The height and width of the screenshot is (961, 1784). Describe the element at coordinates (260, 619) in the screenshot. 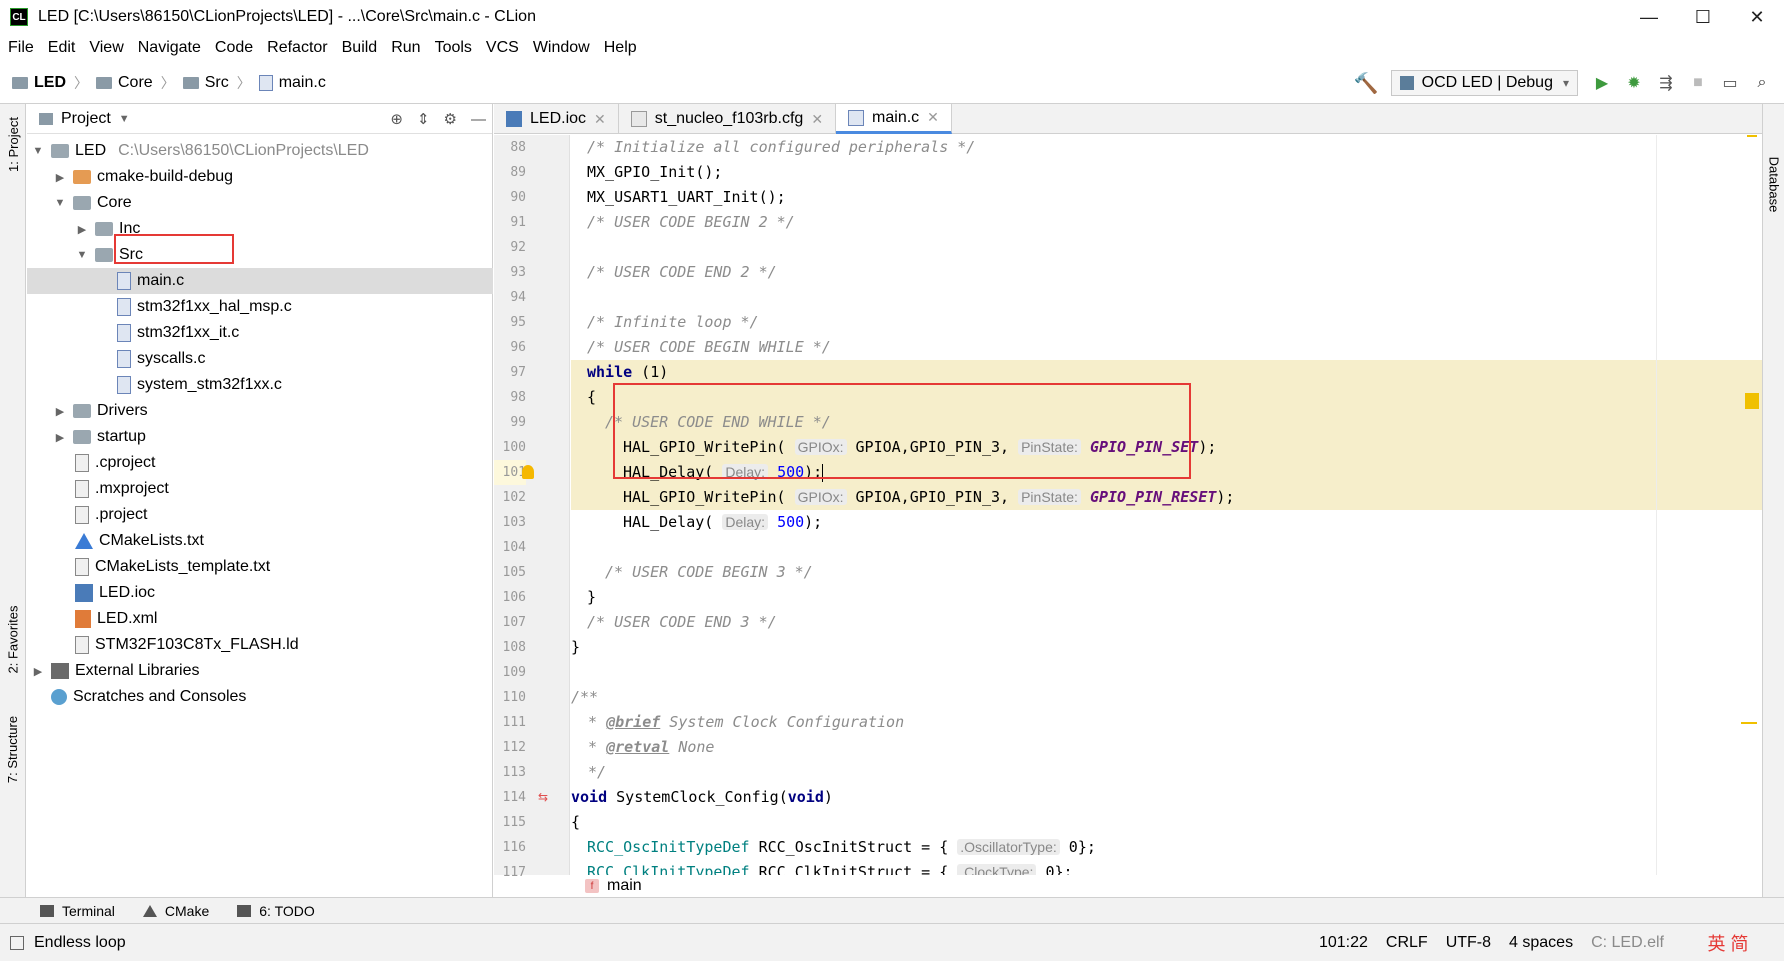

I see `tree-item-led-xml: LED.xml` at that location.